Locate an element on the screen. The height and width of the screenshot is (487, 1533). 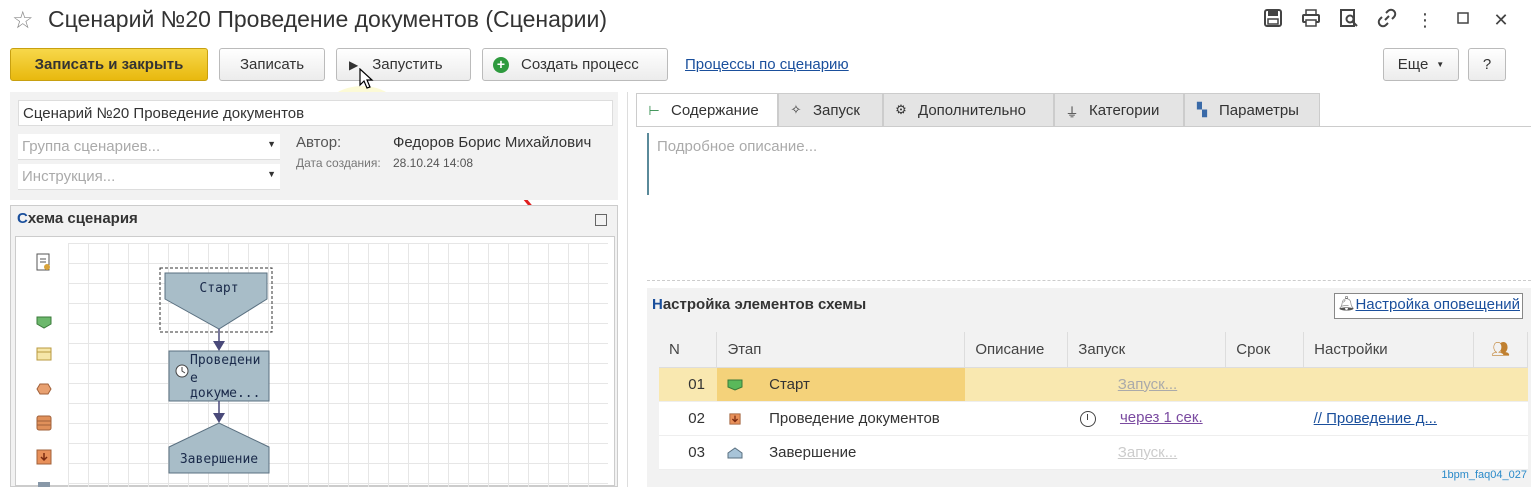
print-icon is located at coordinates (1311, 20).